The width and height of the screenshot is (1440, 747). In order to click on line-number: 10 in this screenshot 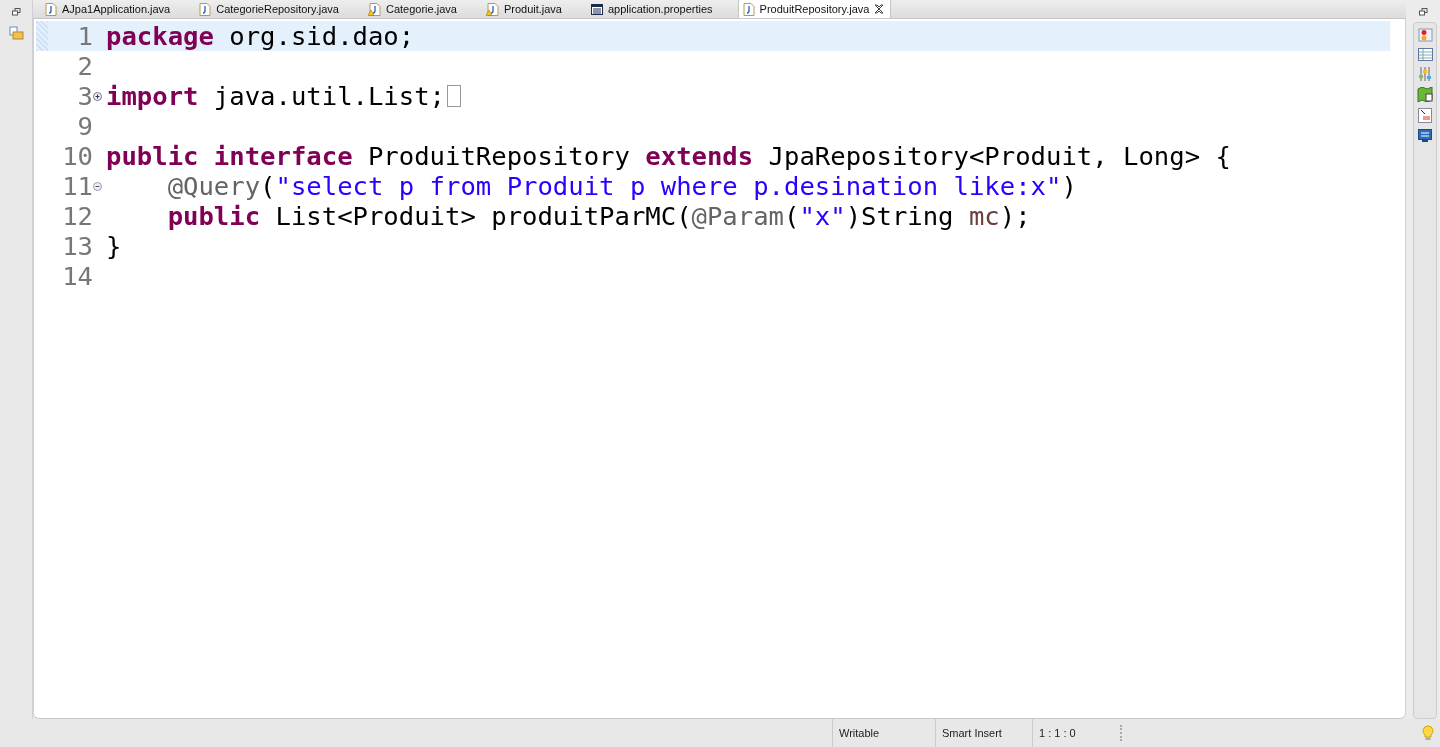, I will do `click(77, 156)`.